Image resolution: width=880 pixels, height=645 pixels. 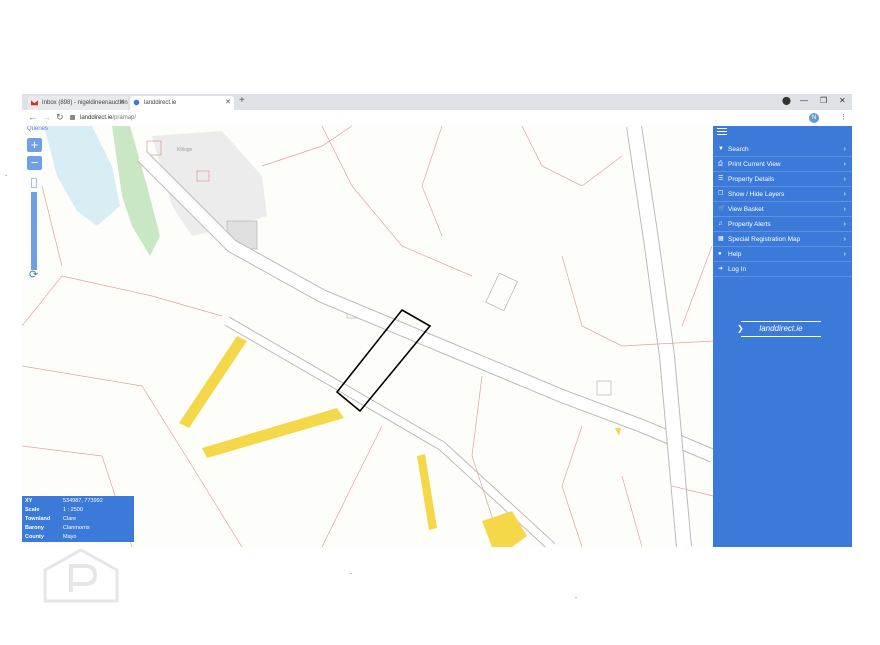 I want to click on info-value: 1 : 2500, so click(x=73, y=510).